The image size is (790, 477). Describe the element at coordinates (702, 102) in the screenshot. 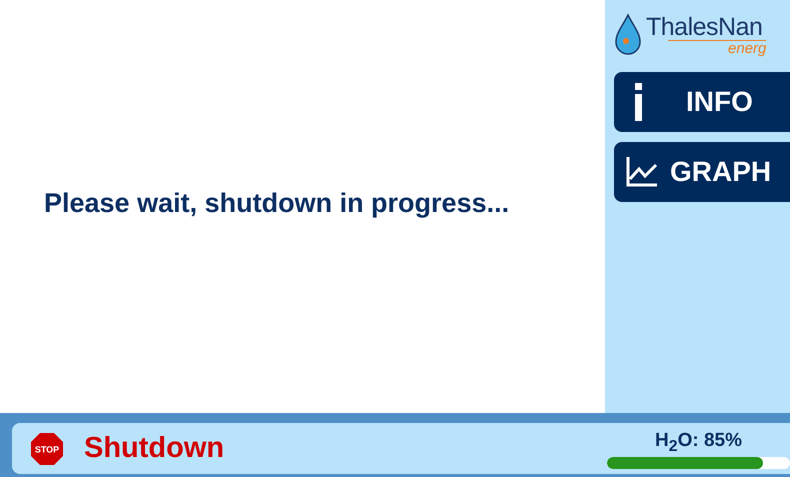

I see `info-button: INFO` at that location.